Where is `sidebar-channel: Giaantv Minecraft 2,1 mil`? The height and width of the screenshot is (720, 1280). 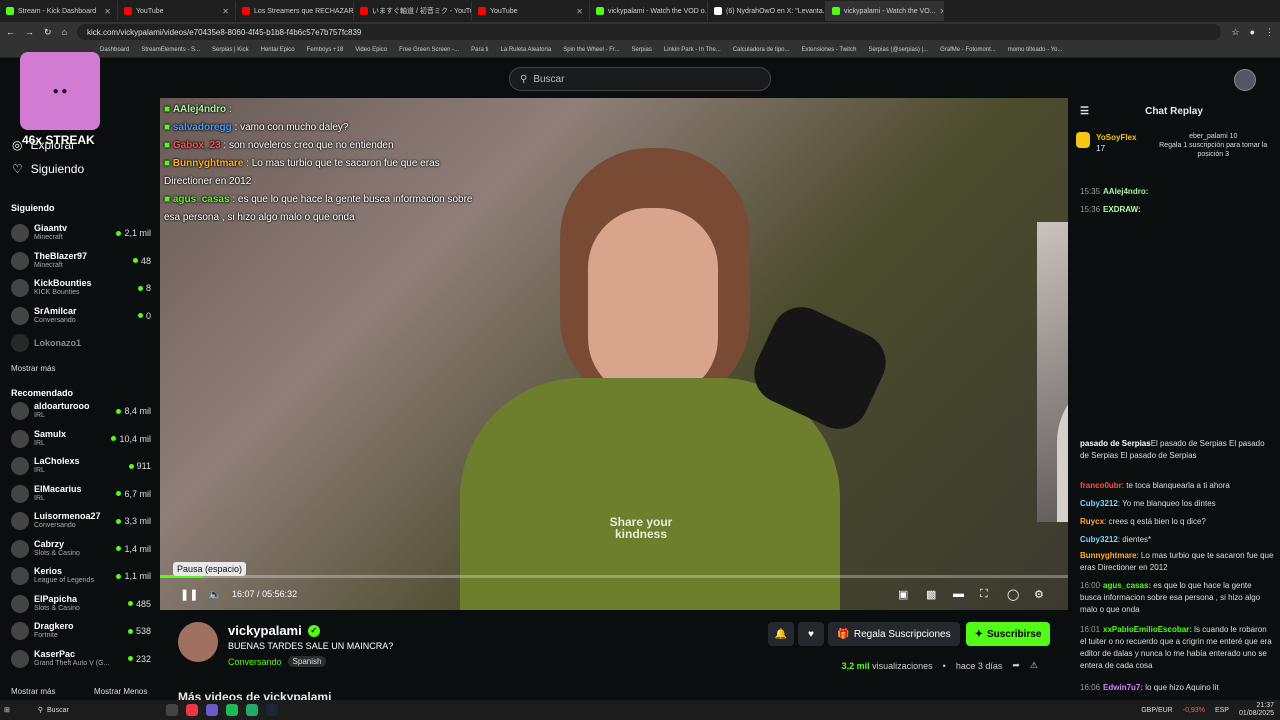
sidebar-channel: Giaantv Minecraft 2,1 mil is located at coordinates (81, 233).